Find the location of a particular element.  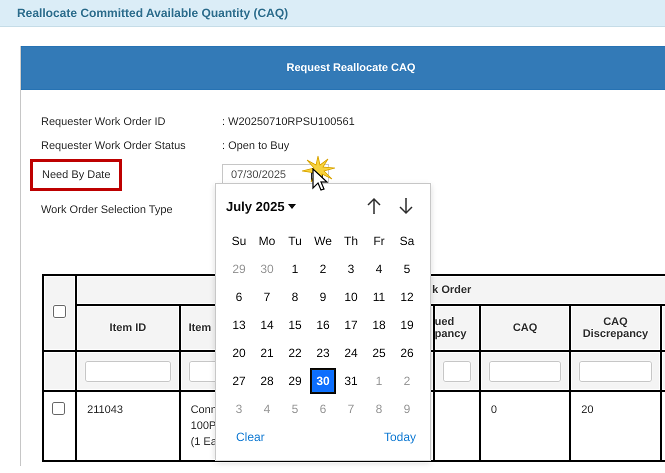

calendar-day: 14 is located at coordinates (267, 325).